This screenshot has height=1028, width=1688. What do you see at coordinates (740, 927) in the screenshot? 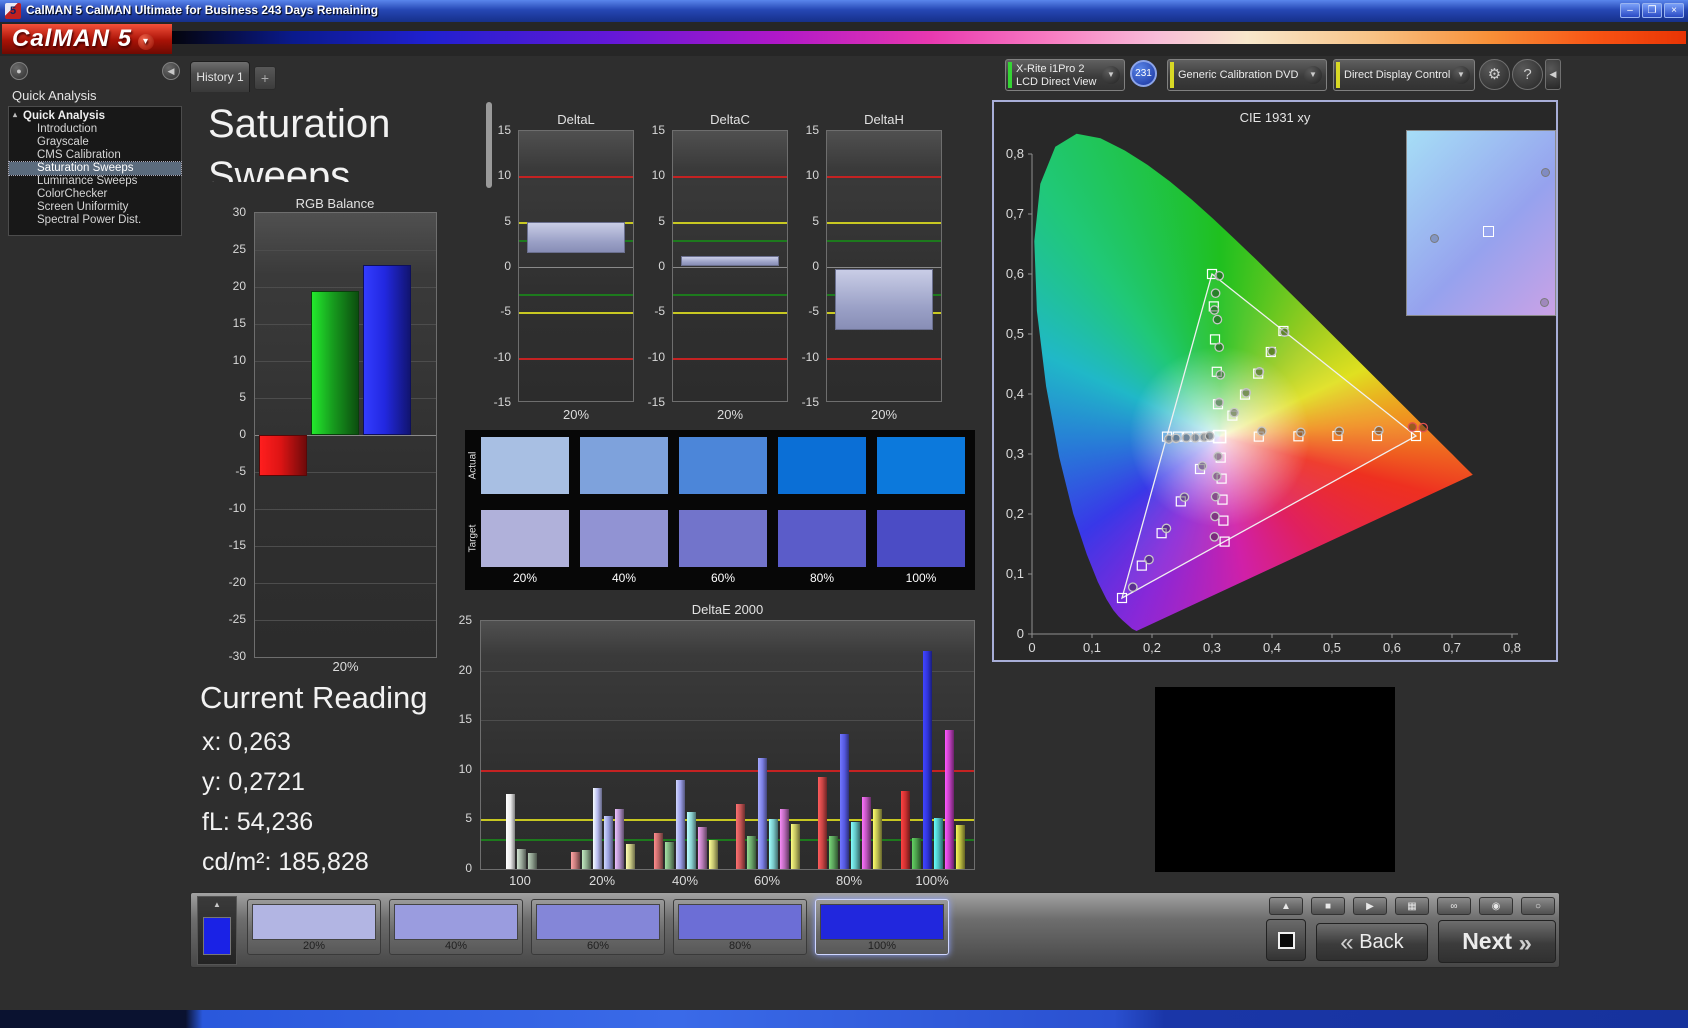
I see `patch-button-80%: 80%` at bounding box center [740, 927].